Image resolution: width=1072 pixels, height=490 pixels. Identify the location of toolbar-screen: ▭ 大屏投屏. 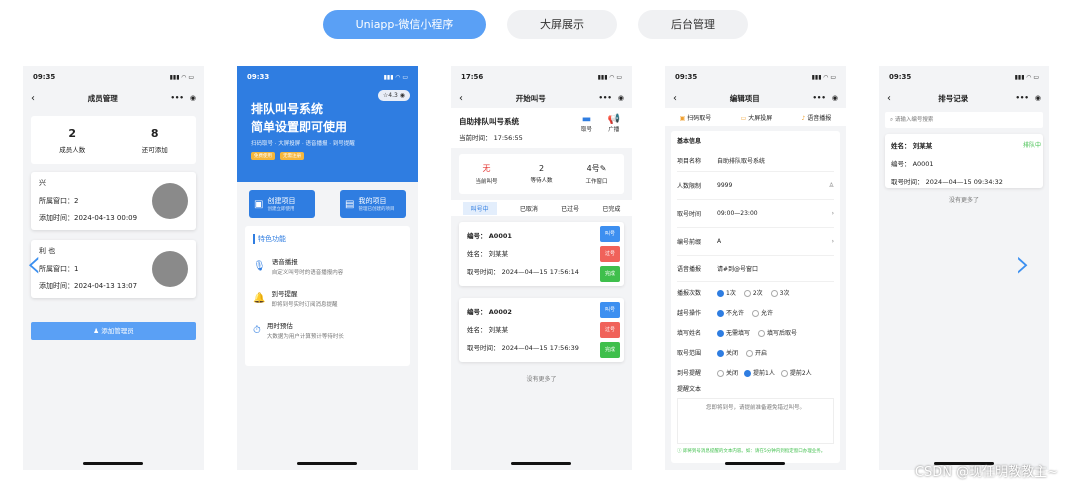
(757, 117).